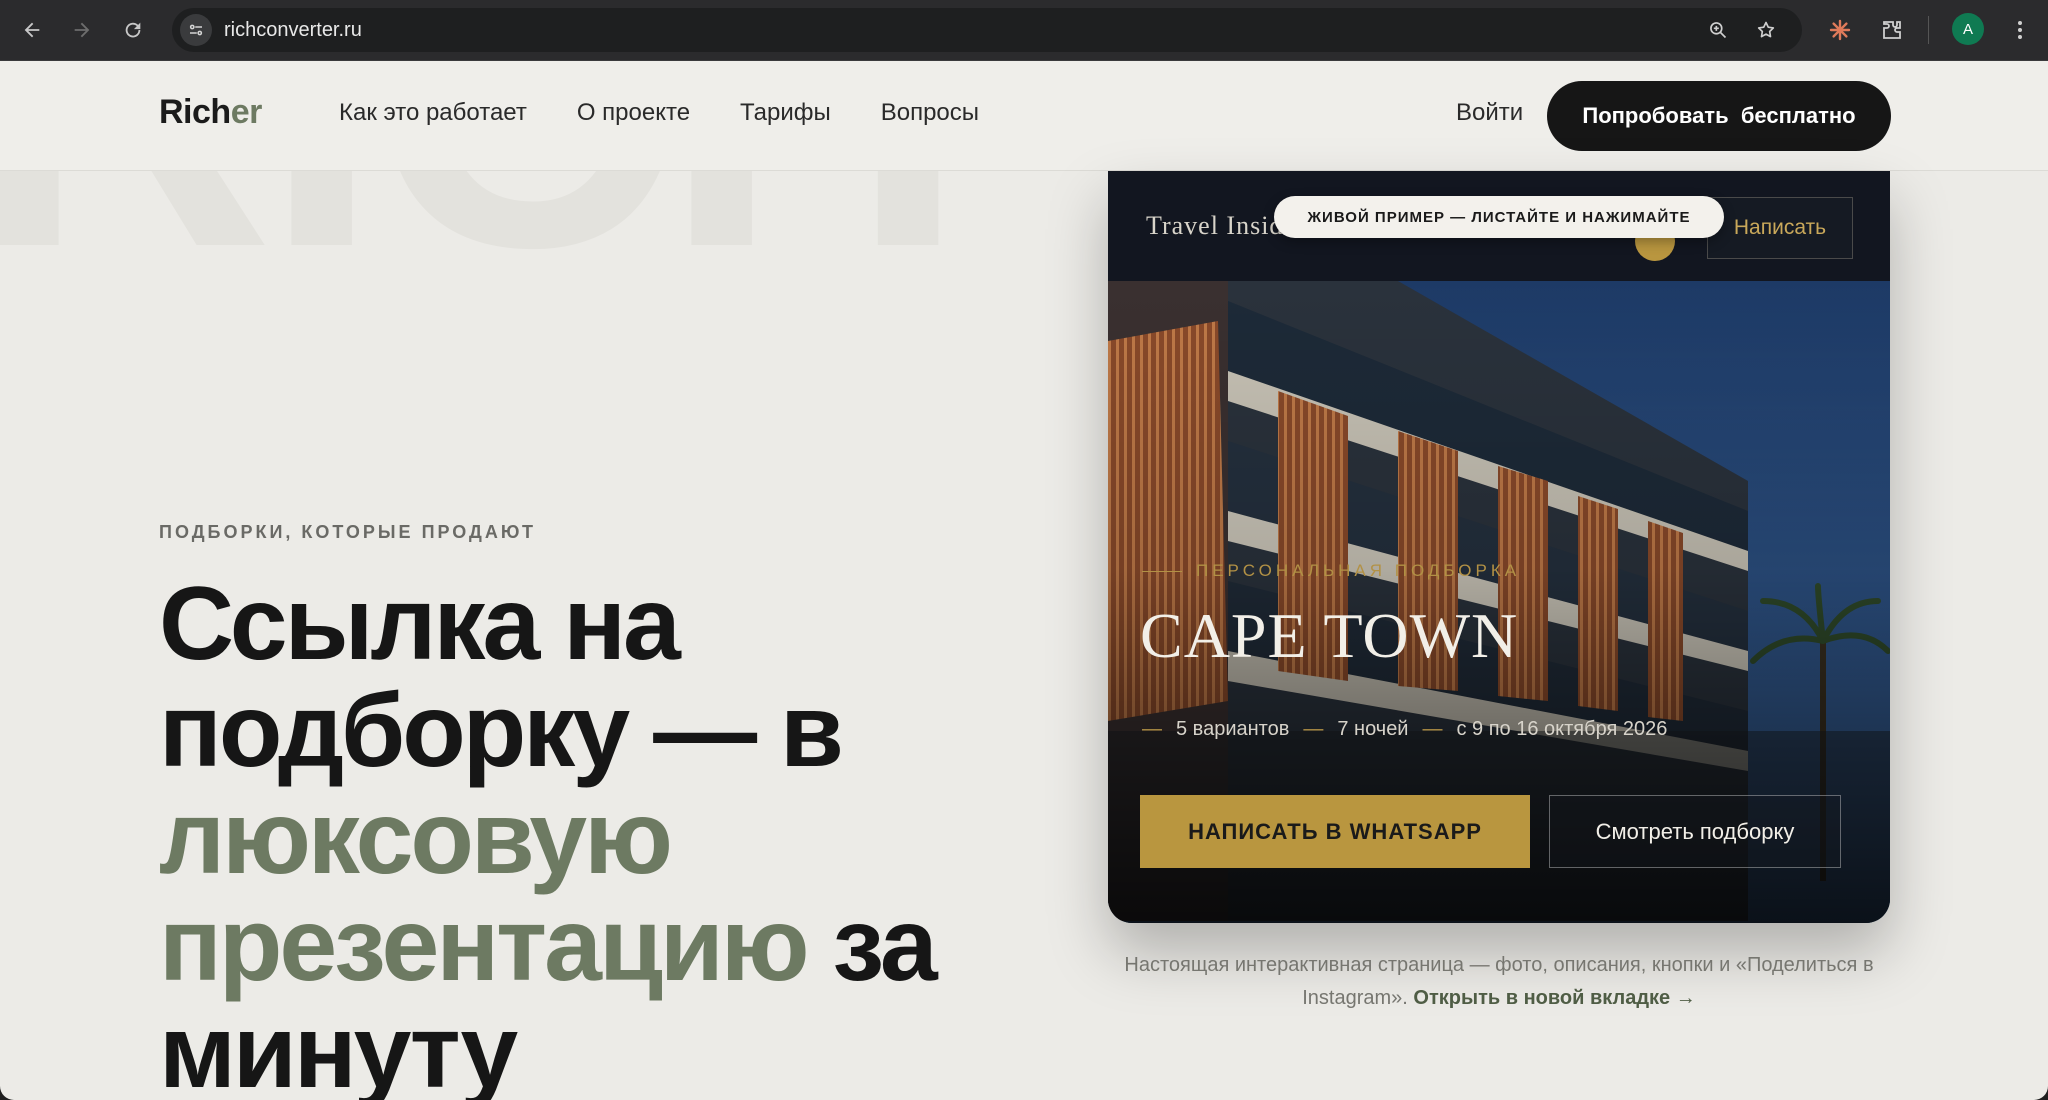 The width and height of the screenshot is (2048, 1100). I want to click on extension-sunburst-icon, so click(1840, 30).